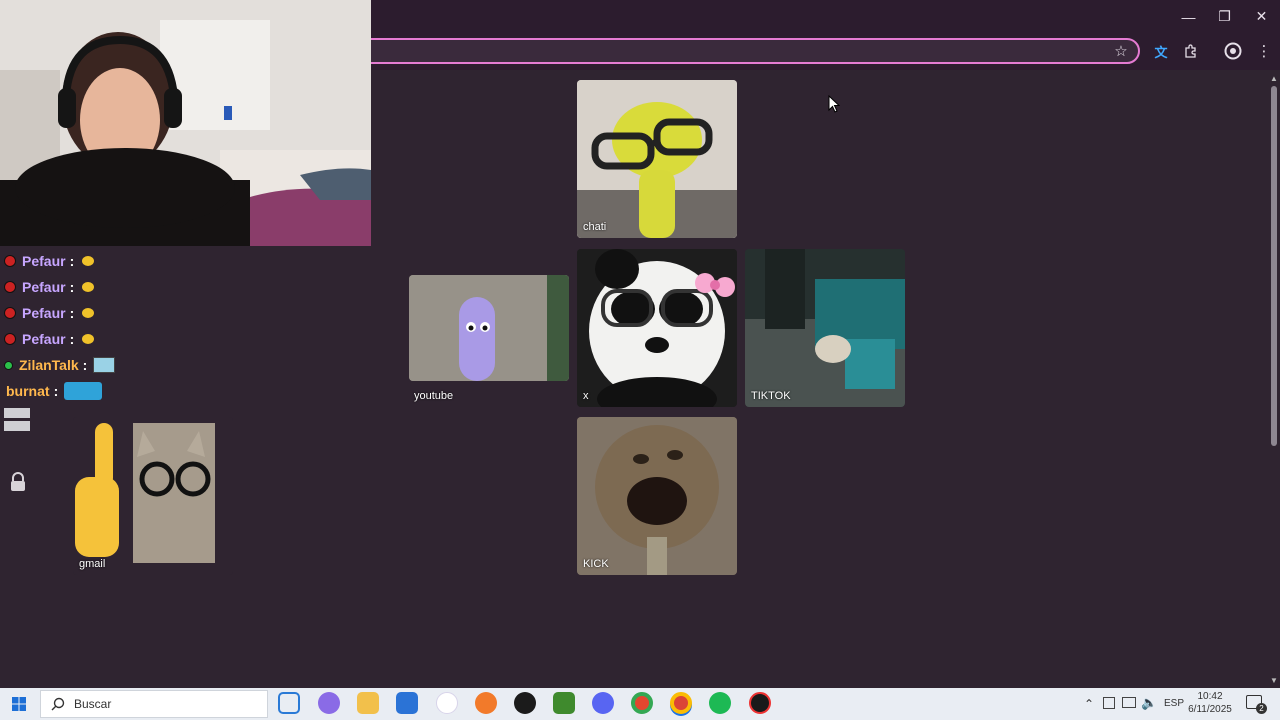 The height and width of the screenshot is (720, 1280). Describe the element at coordinates (525, 703) in the screenshot. I see `app-dark-icon` at that location.